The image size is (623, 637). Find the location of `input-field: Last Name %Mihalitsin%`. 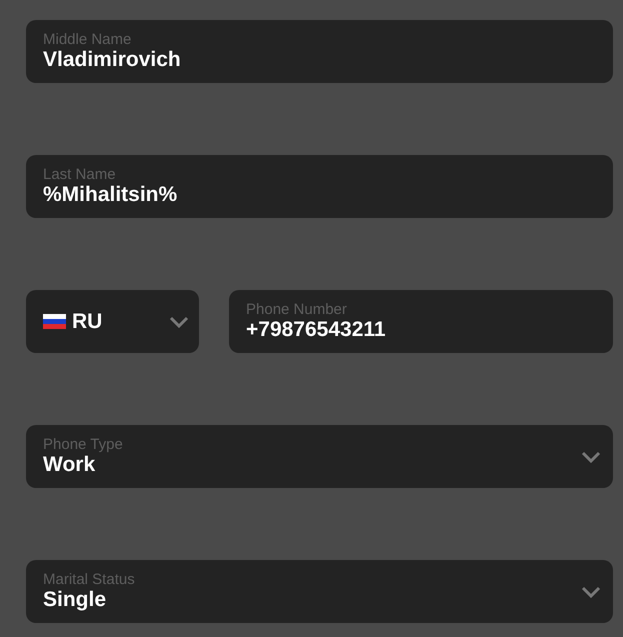

input-field: Last Name %Mihalitsin% is located at coordinates (319, 186).